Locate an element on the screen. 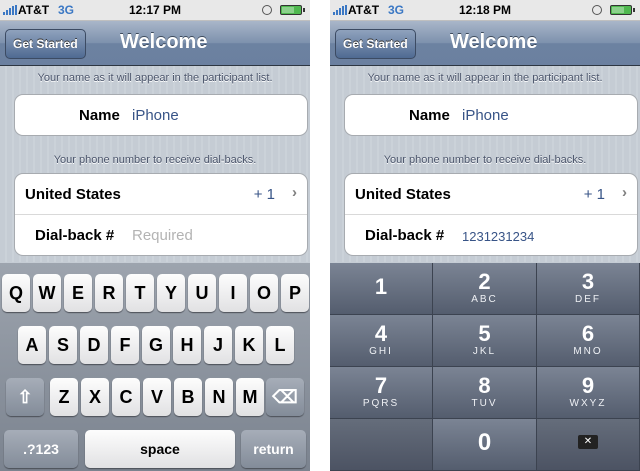 The width and height of the screenshot is (640, 471). numpad-key-0: 0 is located at coordinates (485, 445).